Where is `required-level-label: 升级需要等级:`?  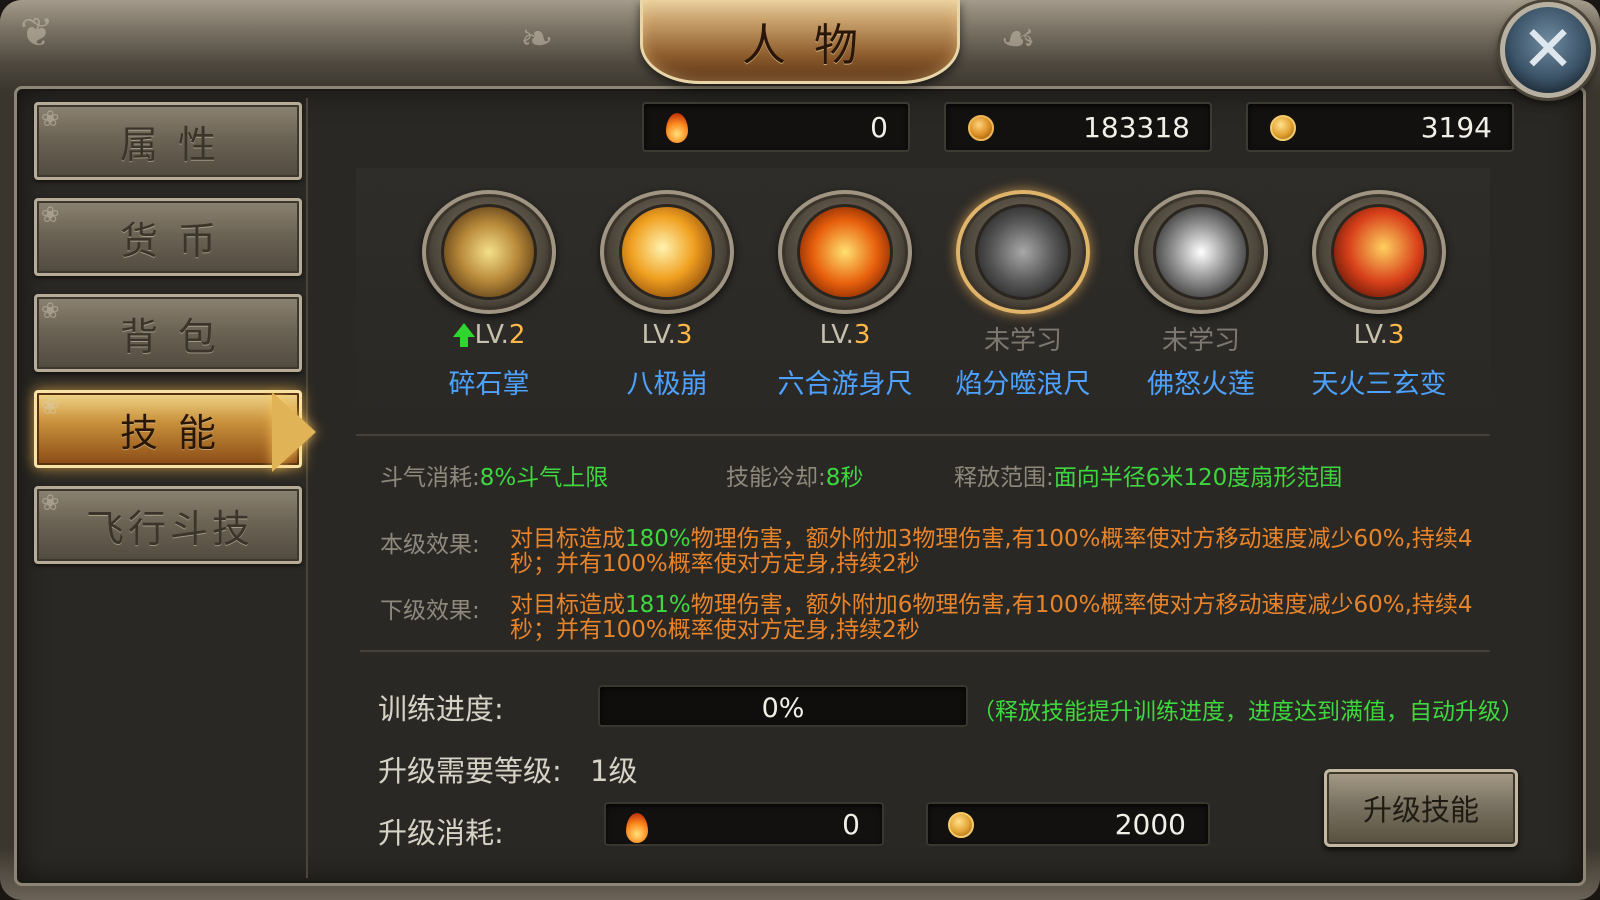 required-level-label: 升级需要等级: is located at coordinates (470, 771).